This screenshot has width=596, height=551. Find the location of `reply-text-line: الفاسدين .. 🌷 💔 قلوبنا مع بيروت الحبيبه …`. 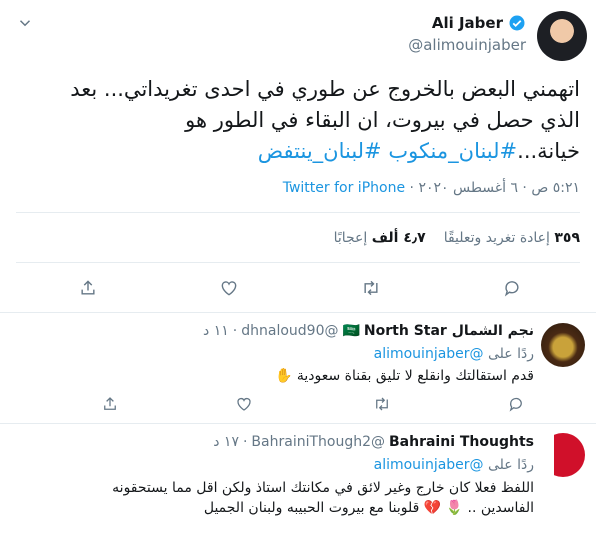

reply-text-line: الفاسدين .. 🌷 💔 قلوبنا مع بيروت الحبيبه … is located at coordinates (368, 508).